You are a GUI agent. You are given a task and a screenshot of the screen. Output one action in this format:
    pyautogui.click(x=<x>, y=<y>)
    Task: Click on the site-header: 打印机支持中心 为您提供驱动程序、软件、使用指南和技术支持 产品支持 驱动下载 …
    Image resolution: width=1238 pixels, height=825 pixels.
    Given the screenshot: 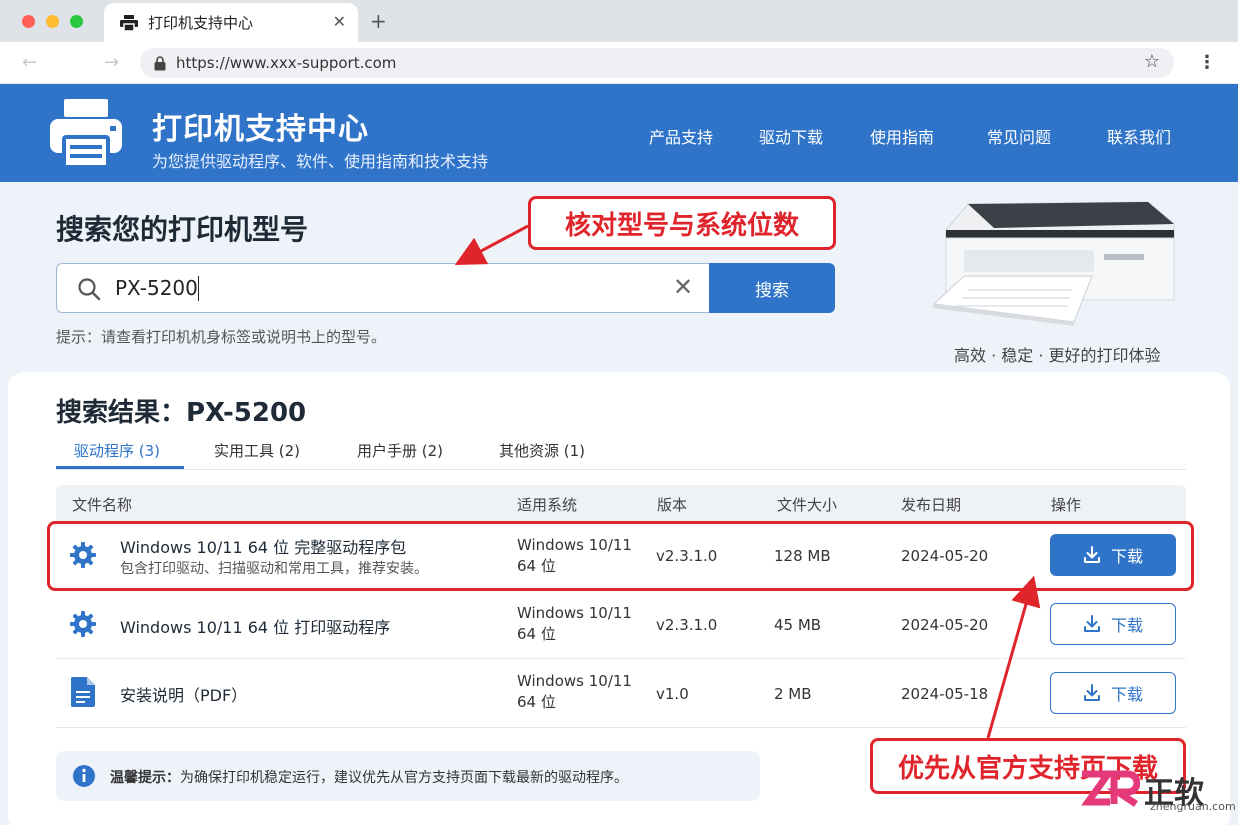 What is the action you would take?
    pyautogui.click(x=619, y=133)
    